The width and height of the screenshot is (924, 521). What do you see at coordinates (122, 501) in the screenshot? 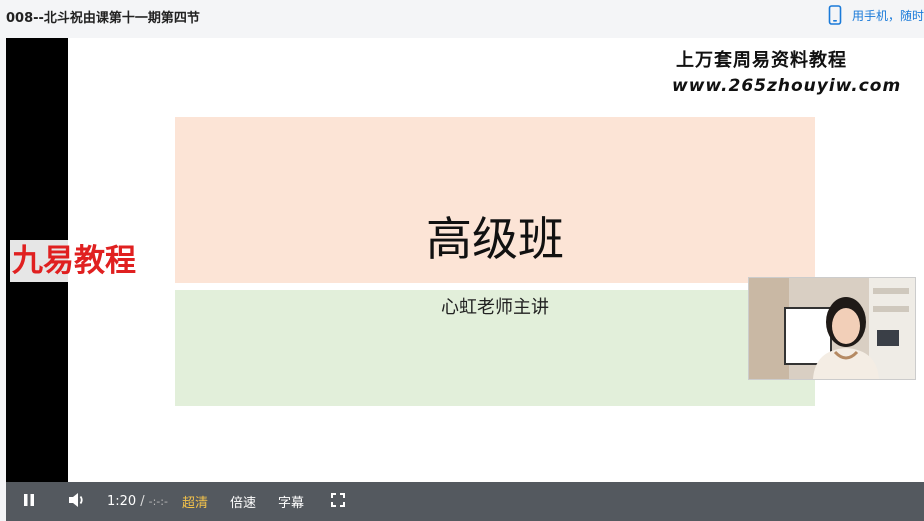
I see `current-time: 1:20` at bounding box center [122, 501].